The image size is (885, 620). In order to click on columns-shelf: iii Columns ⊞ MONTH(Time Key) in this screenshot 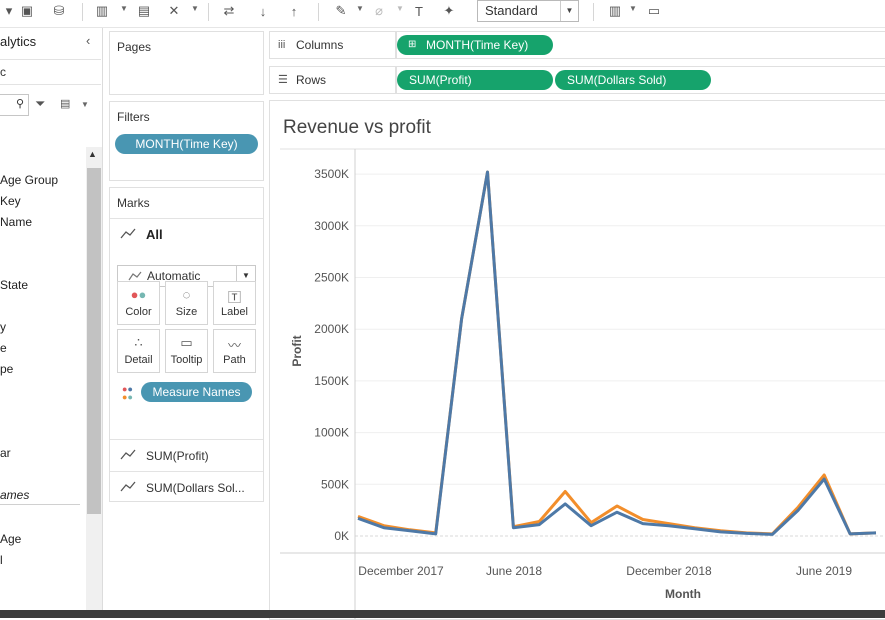, I will do `click(577, 45)`.